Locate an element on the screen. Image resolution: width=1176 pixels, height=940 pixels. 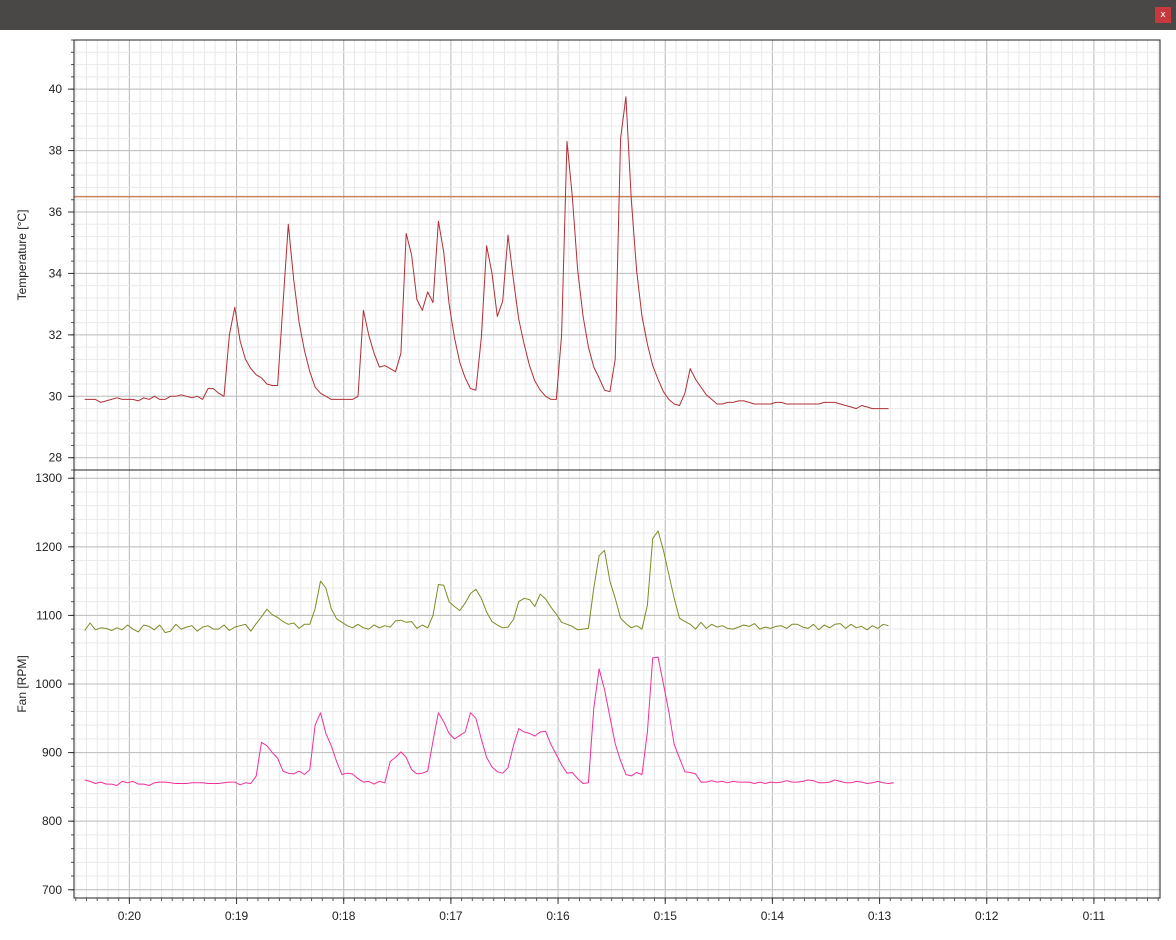
y-tick-label: 700 is located at coordinates (52, 890).